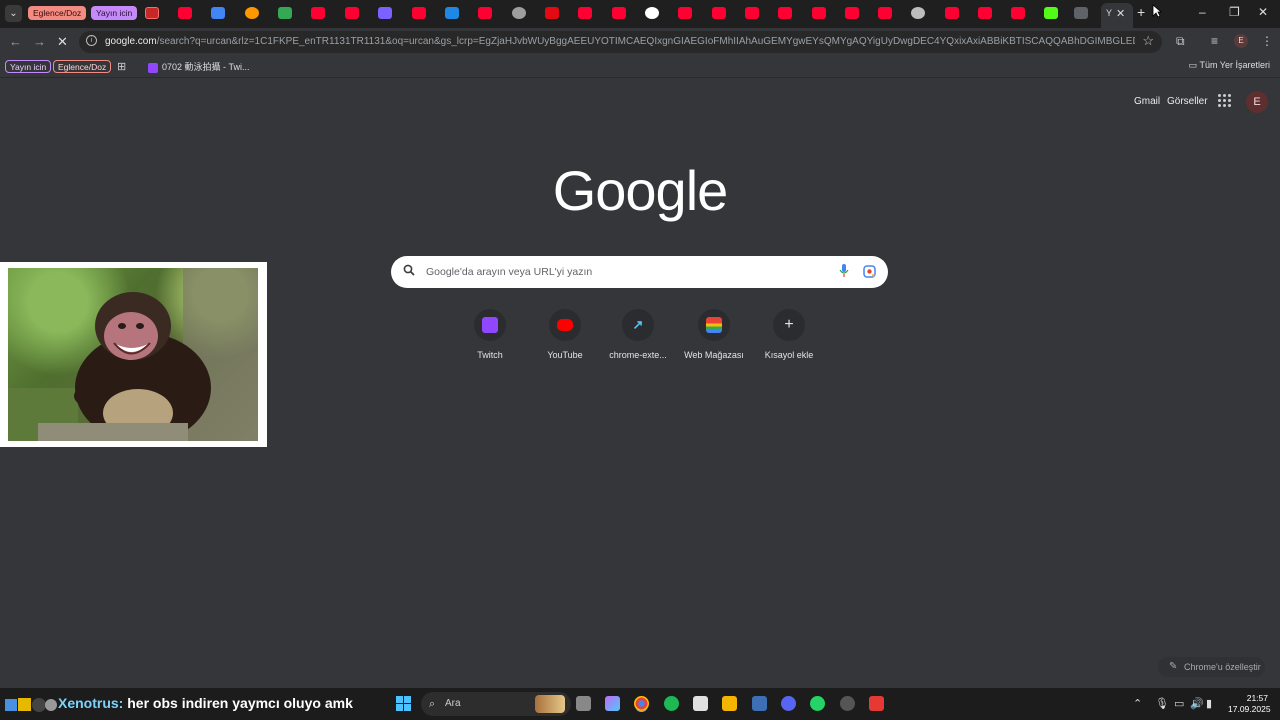 This screenshot has height=720, width=1280. I want to click on search-icon, so click(409, 270).